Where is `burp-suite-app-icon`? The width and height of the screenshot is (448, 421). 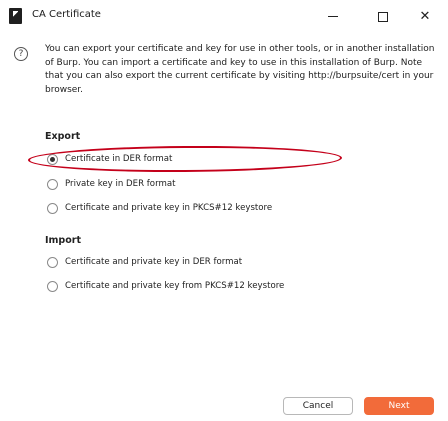
burp-suite-app-icon is located at coordinates (15, 16).